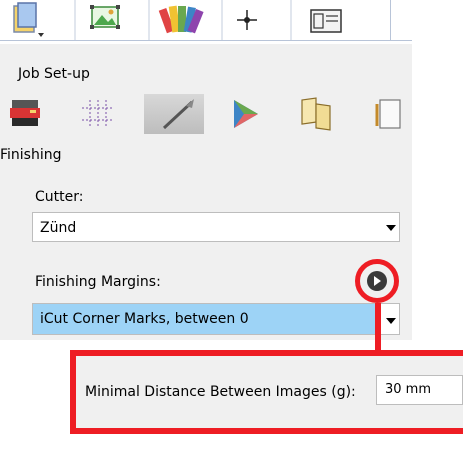  What do you see at coordinates (98, 114) in the screenshot?
I see `grid-dots-icon` at bounding box center [98, 114].